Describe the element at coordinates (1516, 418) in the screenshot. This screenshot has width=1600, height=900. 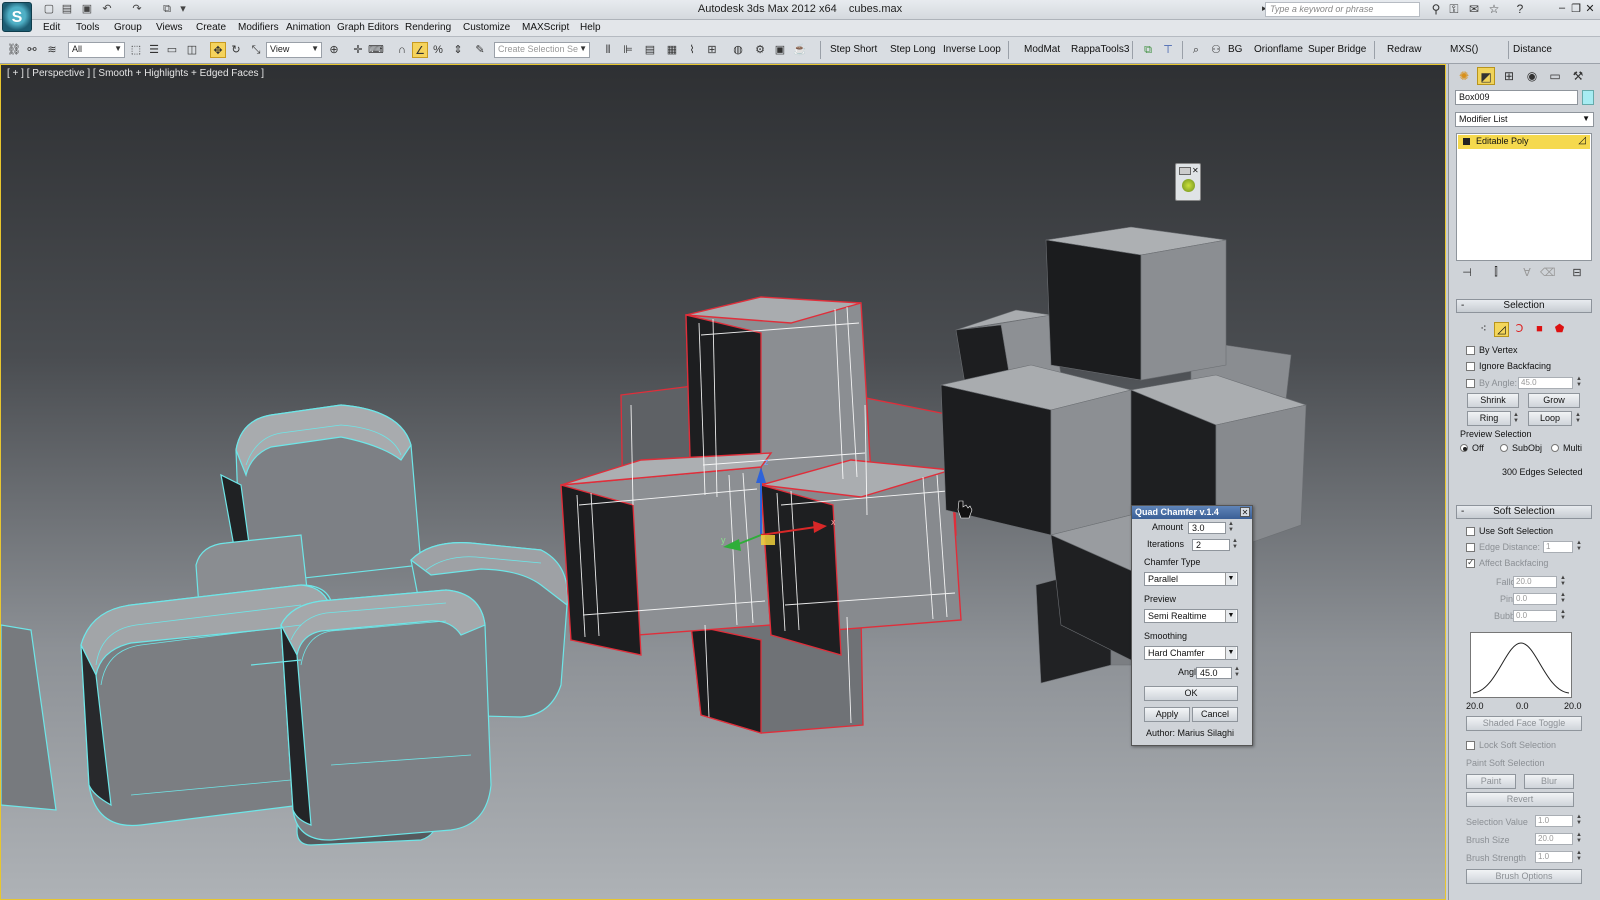
I see `ring-spinner-icon: ▲ ▼` at that location.